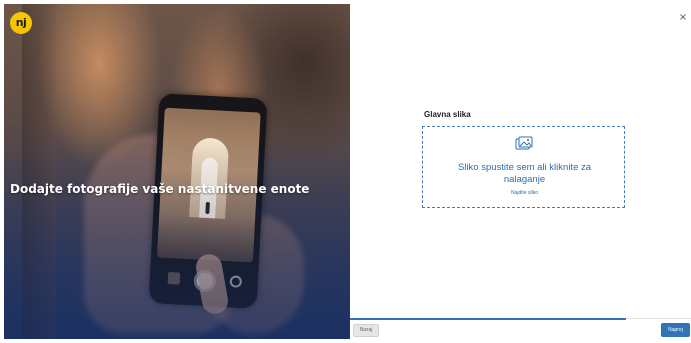 The width and height of the screenshot is (691, 343). I want to click on back-button: Nazaj, so click(366, 330).